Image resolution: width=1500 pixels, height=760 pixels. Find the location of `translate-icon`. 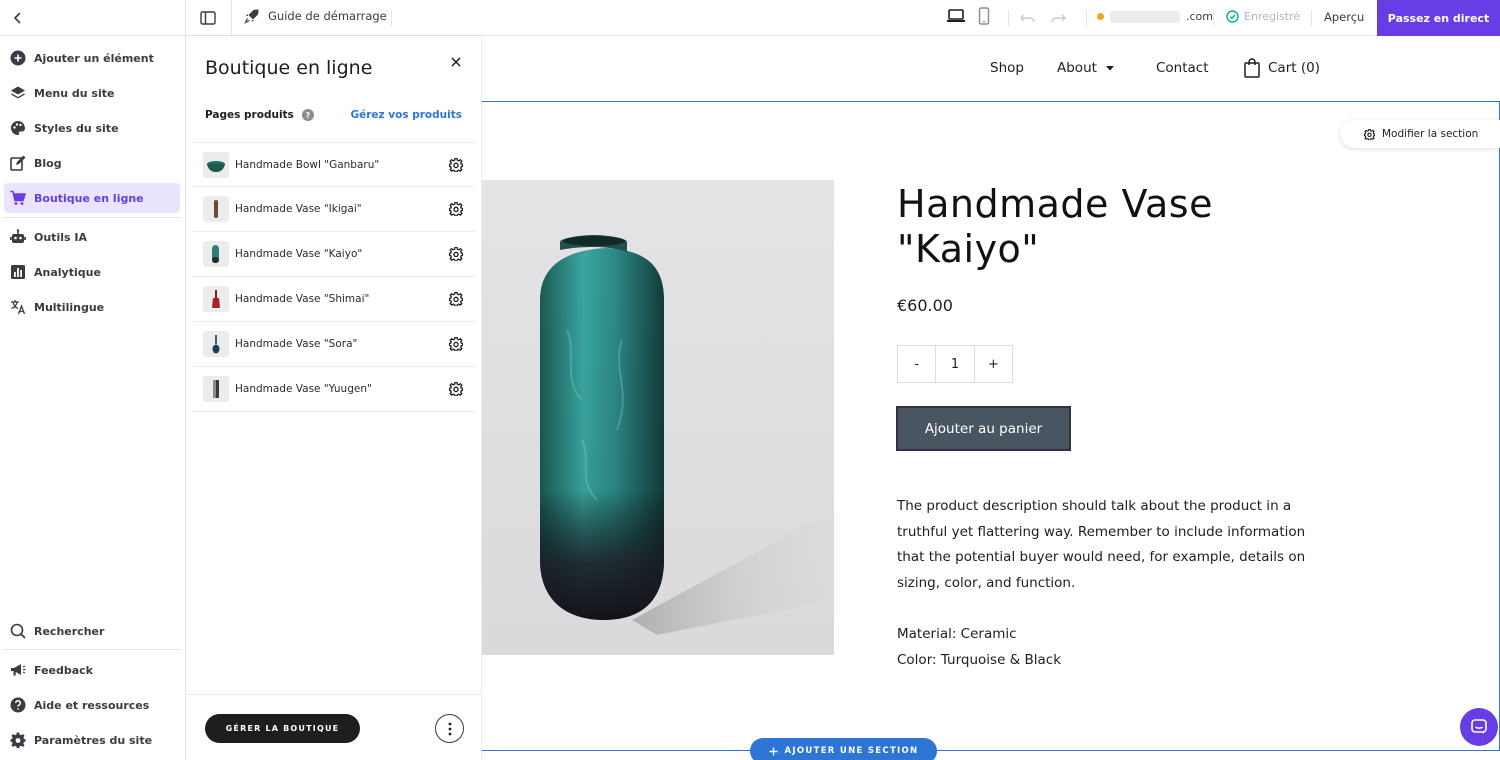

translate-icon is located at coordinates (18, 307).